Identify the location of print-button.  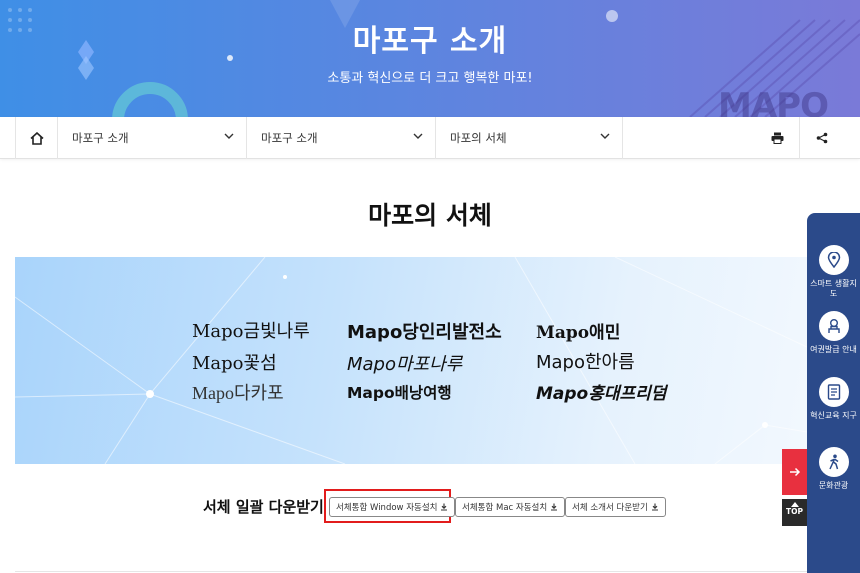
(777, 138).